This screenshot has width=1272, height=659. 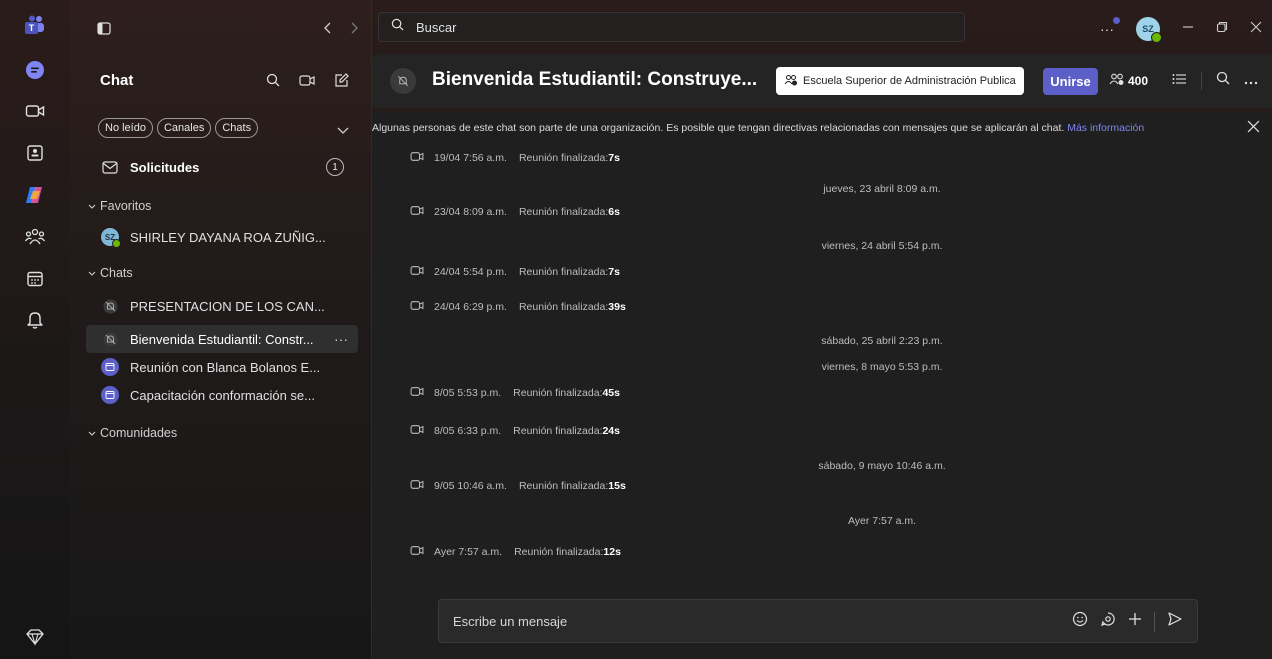 What do you see at coordinates (1222, 29) in the screenshot?
I see `restore-icon` at bounding box center [1222, 29].